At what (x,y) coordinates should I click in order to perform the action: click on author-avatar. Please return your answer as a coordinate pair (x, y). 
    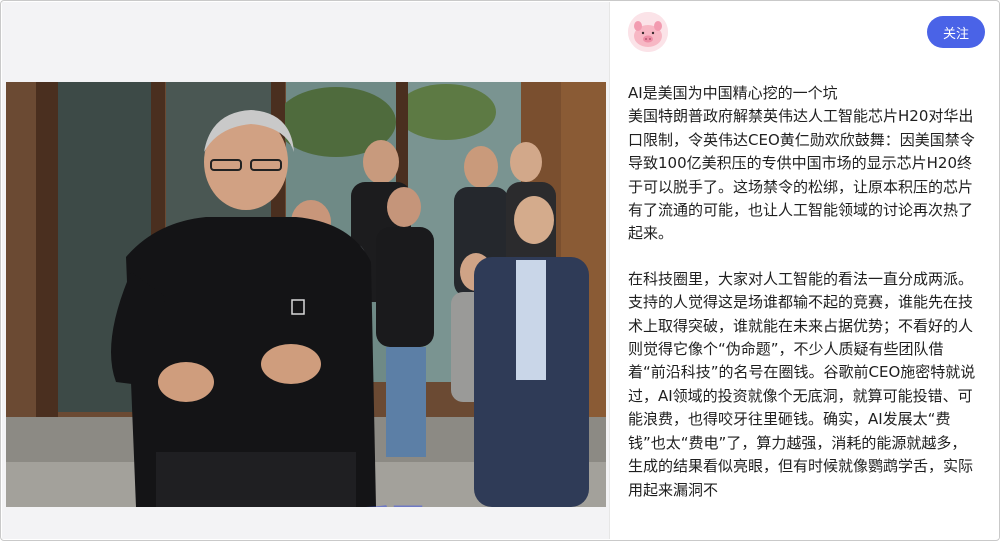
    Looking at the image, I should click on (648, 32).